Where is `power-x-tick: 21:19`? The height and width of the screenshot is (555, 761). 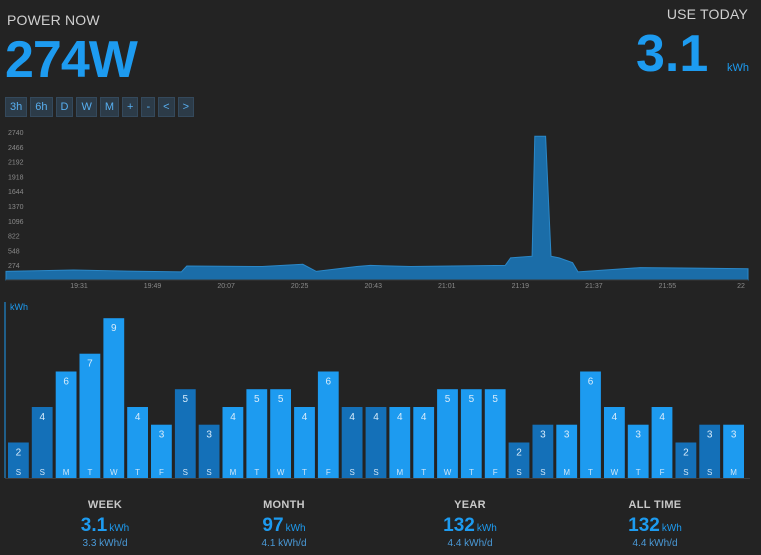 power-x-tick: 21:19 is located at coordinates (521, 286).